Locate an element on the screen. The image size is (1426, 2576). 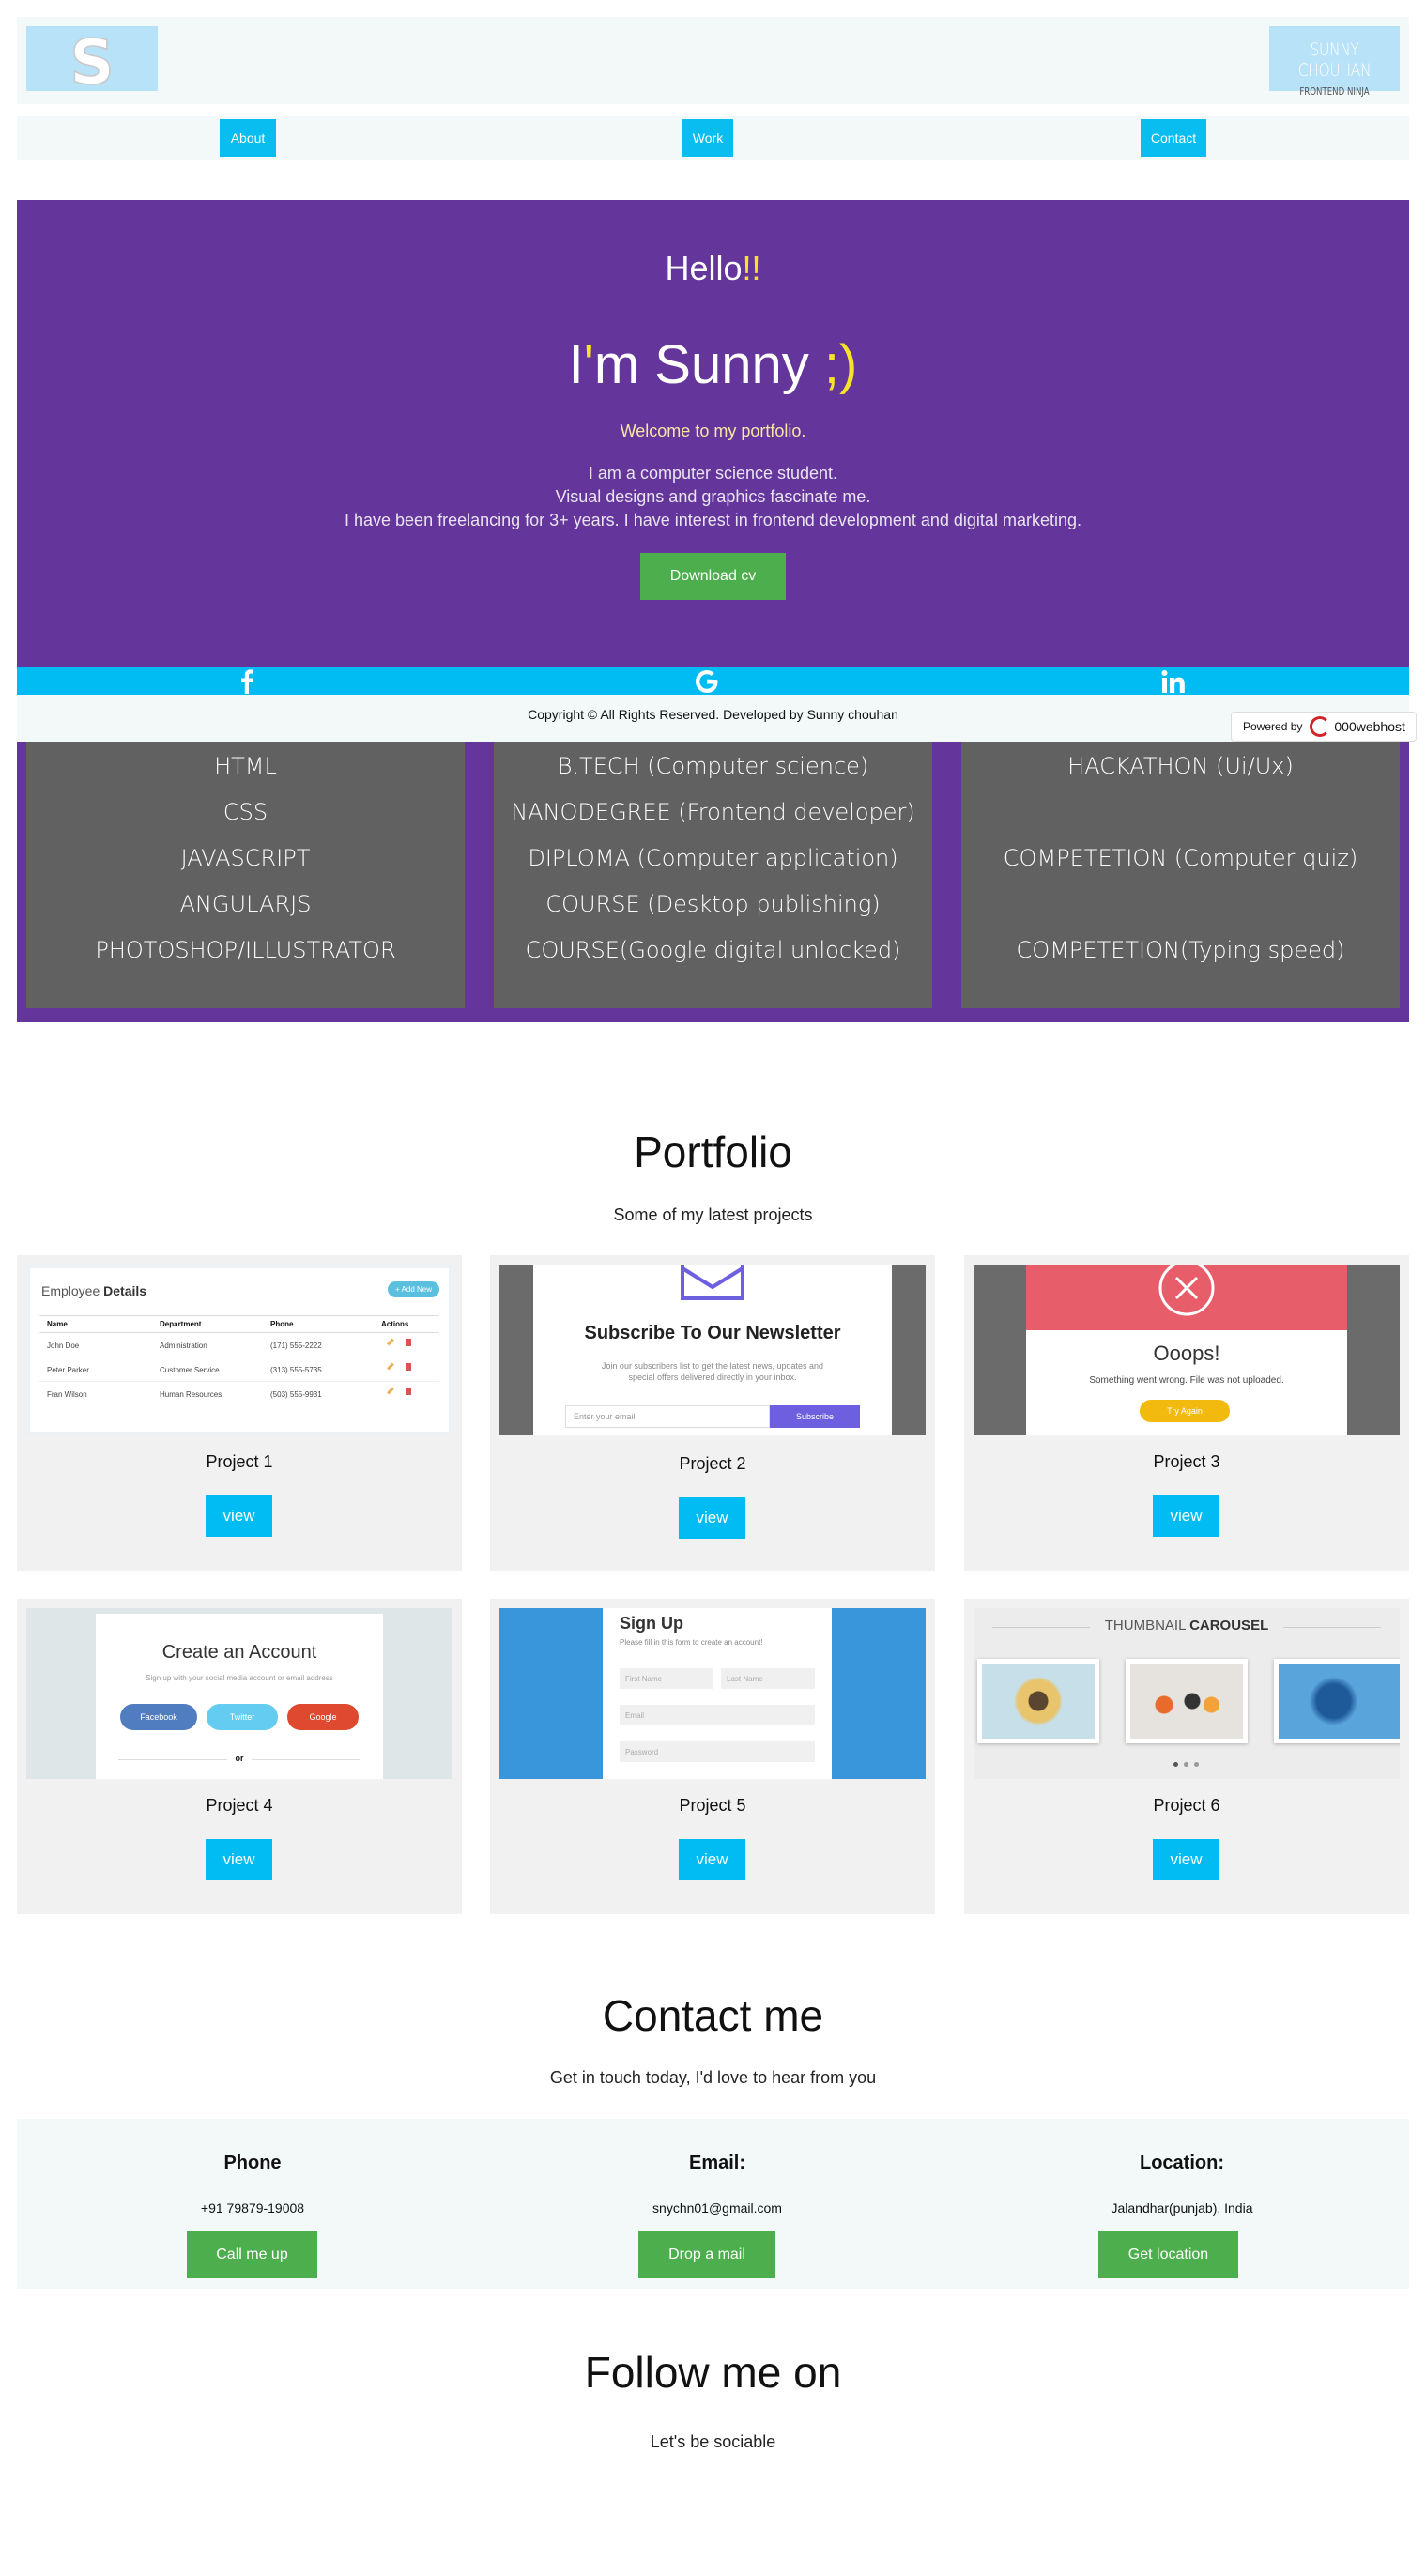
site-header: S SUNNY CHOUHAN FRONTEND NINJA is located at coordinates (713, 61).